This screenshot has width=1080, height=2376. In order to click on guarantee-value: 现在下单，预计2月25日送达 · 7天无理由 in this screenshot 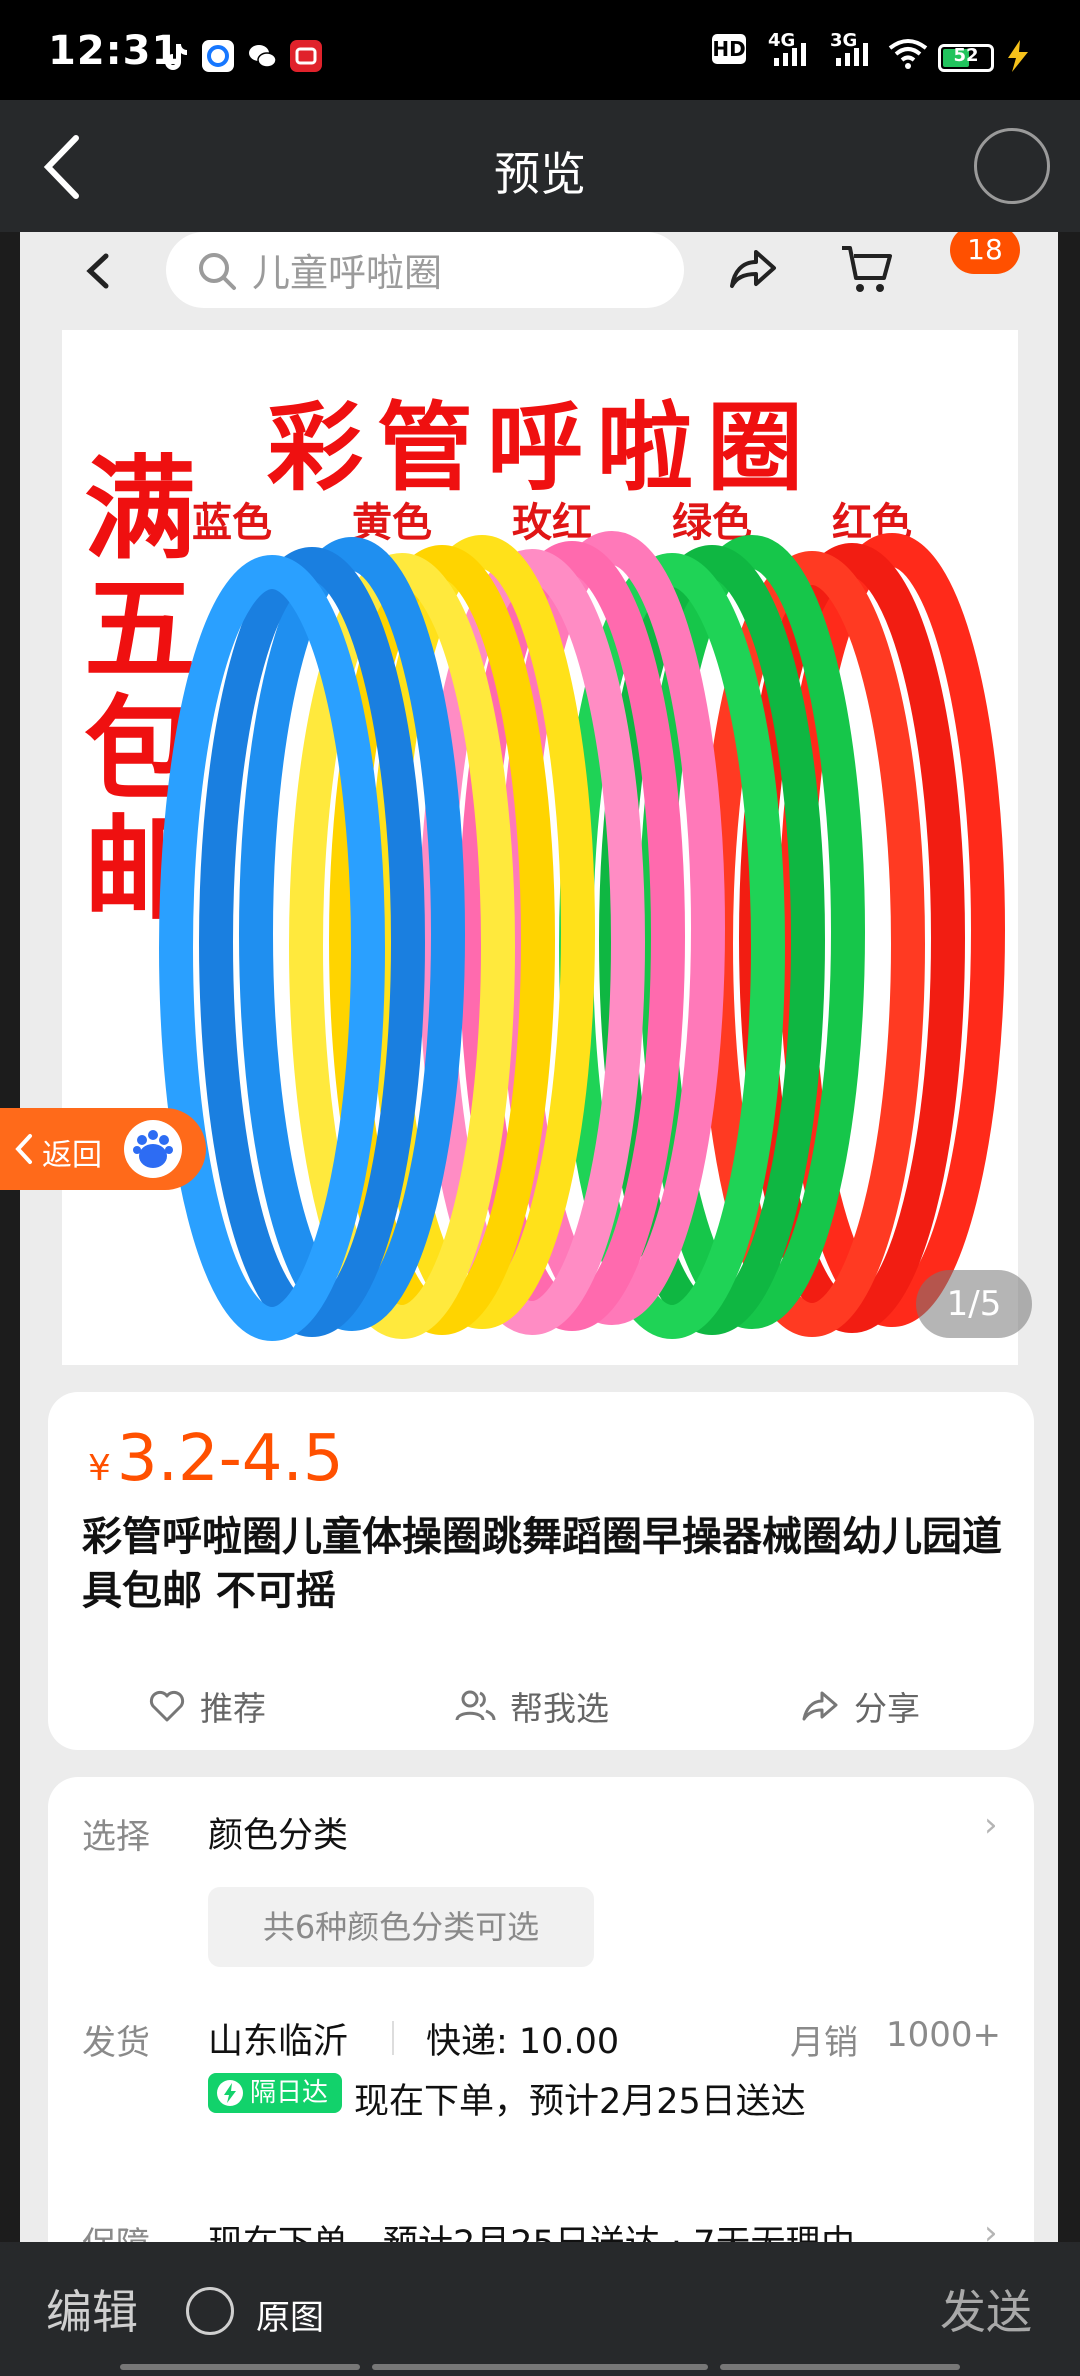, I will do `click(531, 2228)`.